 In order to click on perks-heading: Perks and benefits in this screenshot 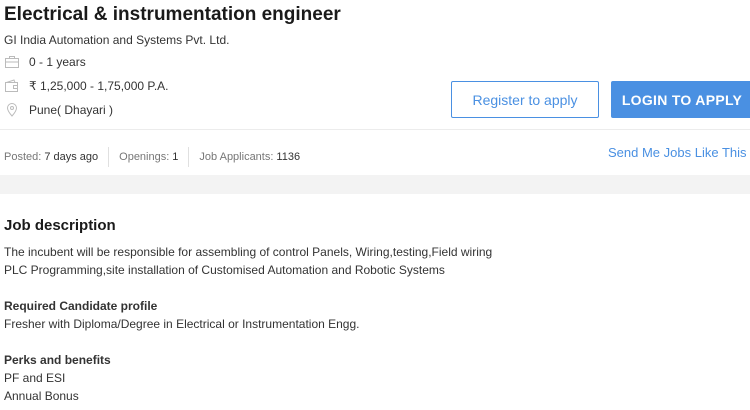, I will do `click(57, 360)`.